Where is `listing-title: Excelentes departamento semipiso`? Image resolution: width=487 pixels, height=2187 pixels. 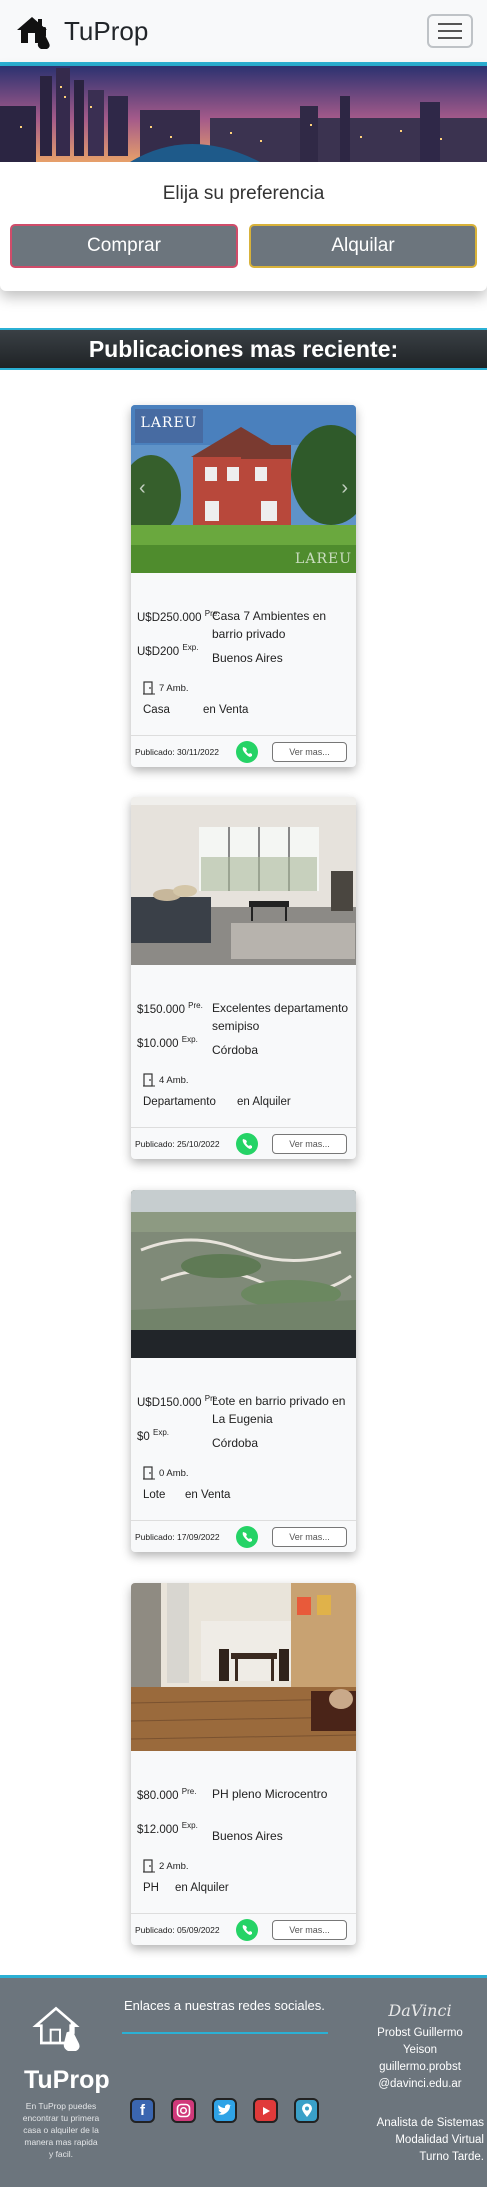 listing-title: Excelentes departamento semipiso is located at coordinates (280, 1017).